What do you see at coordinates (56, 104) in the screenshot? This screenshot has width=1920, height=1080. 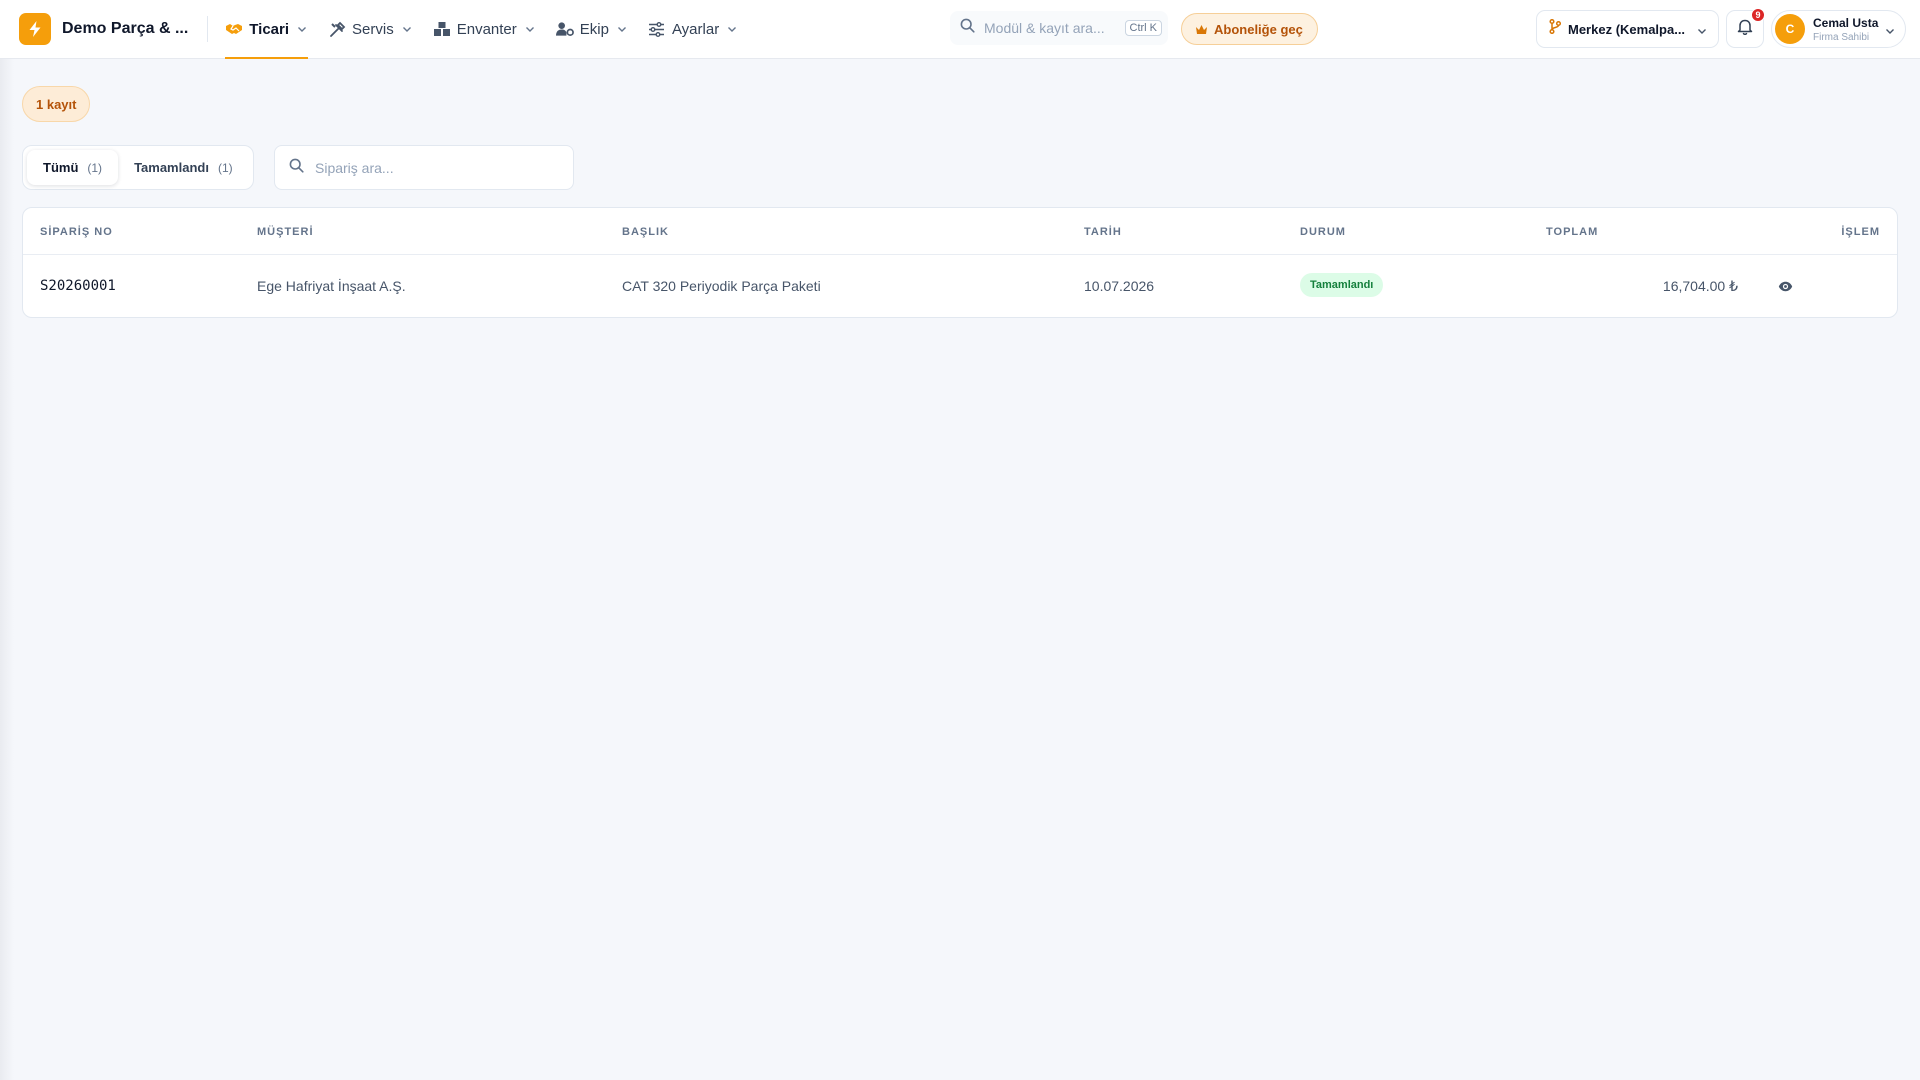 I see `record-count-badge: 1 kayıt` at bounding box center [56, 104].